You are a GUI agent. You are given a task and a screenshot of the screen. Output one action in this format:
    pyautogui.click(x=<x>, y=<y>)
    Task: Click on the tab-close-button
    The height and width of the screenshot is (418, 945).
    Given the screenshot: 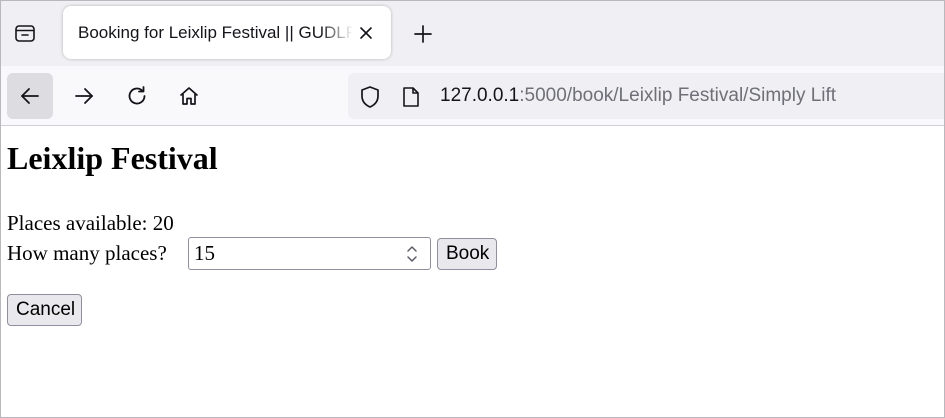 What is the action you would take?
    pyautogui.click(x=366, y=33)
    